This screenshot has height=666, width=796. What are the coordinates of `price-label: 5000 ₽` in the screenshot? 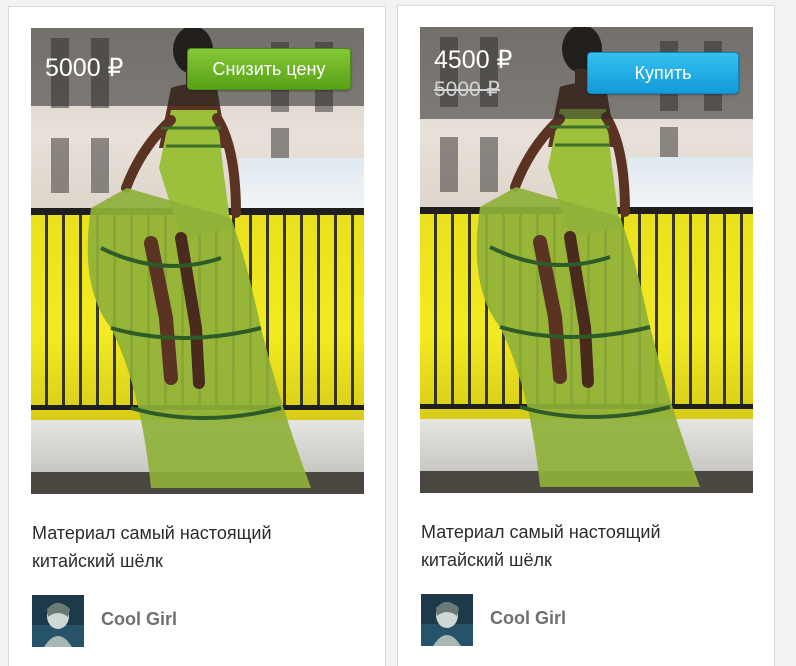 It's located at (84, 68).